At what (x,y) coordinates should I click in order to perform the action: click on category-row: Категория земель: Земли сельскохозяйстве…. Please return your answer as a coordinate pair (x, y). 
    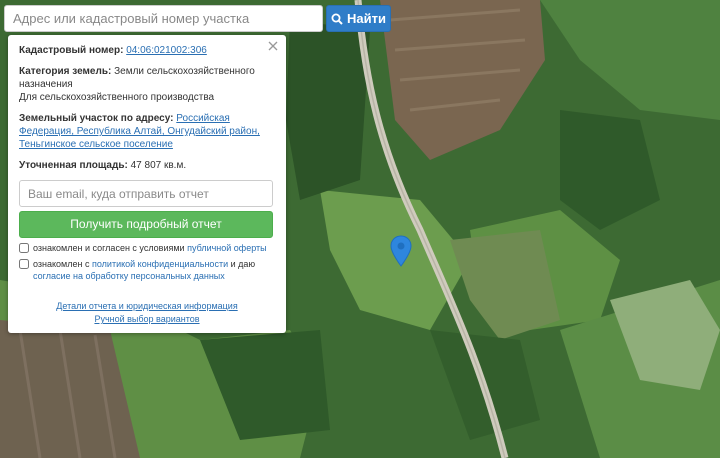
    Looking at the image, I should click on (147, 84).